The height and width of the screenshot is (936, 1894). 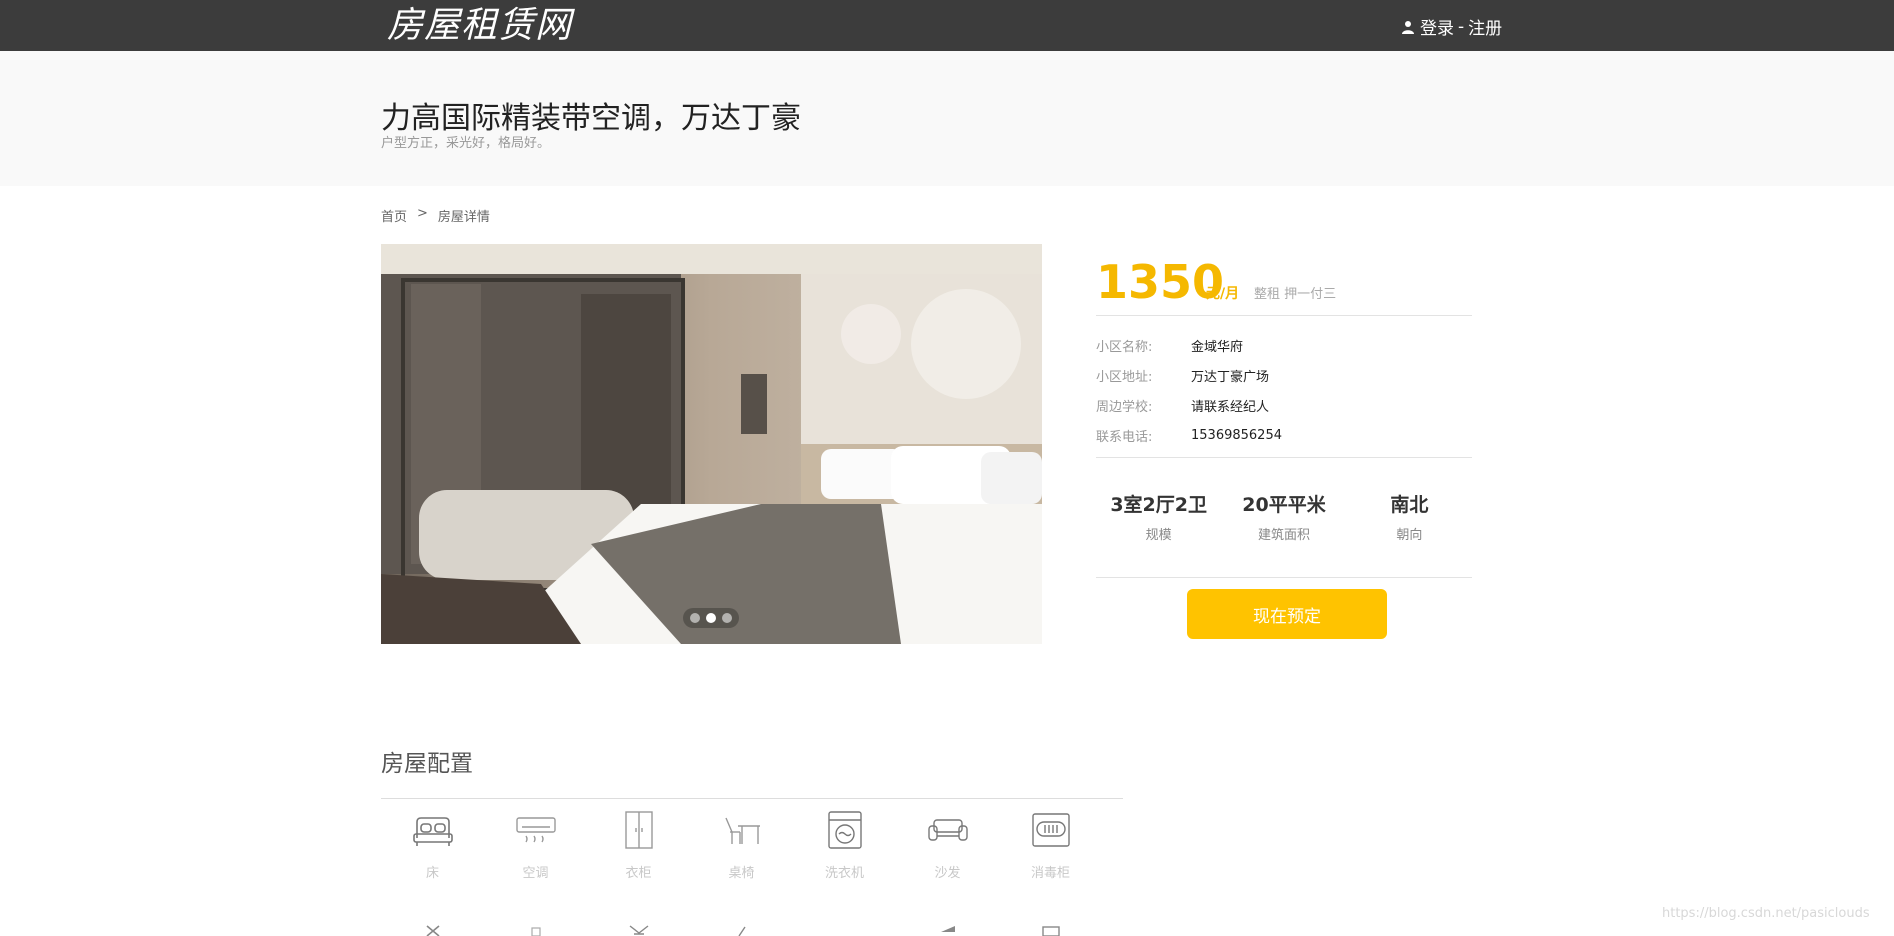 What do you see at coordinates (1124, 407) in the screenshot?
I see `detail-label: 周边学校:` at bounding box center [1124, 407].